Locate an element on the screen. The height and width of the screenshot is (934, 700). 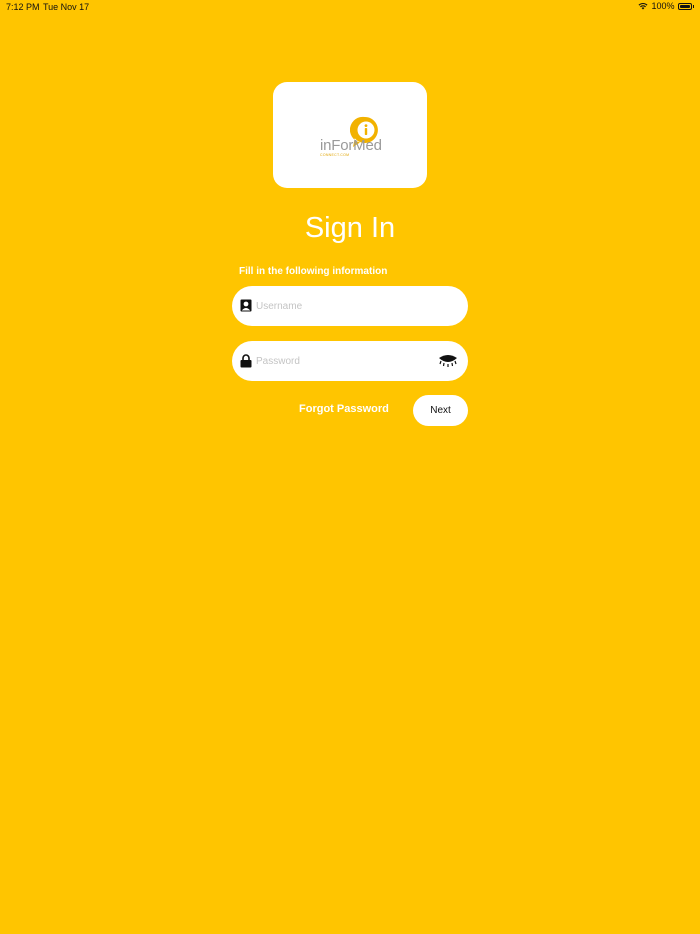
password-input is located at coordinates (341, 361).